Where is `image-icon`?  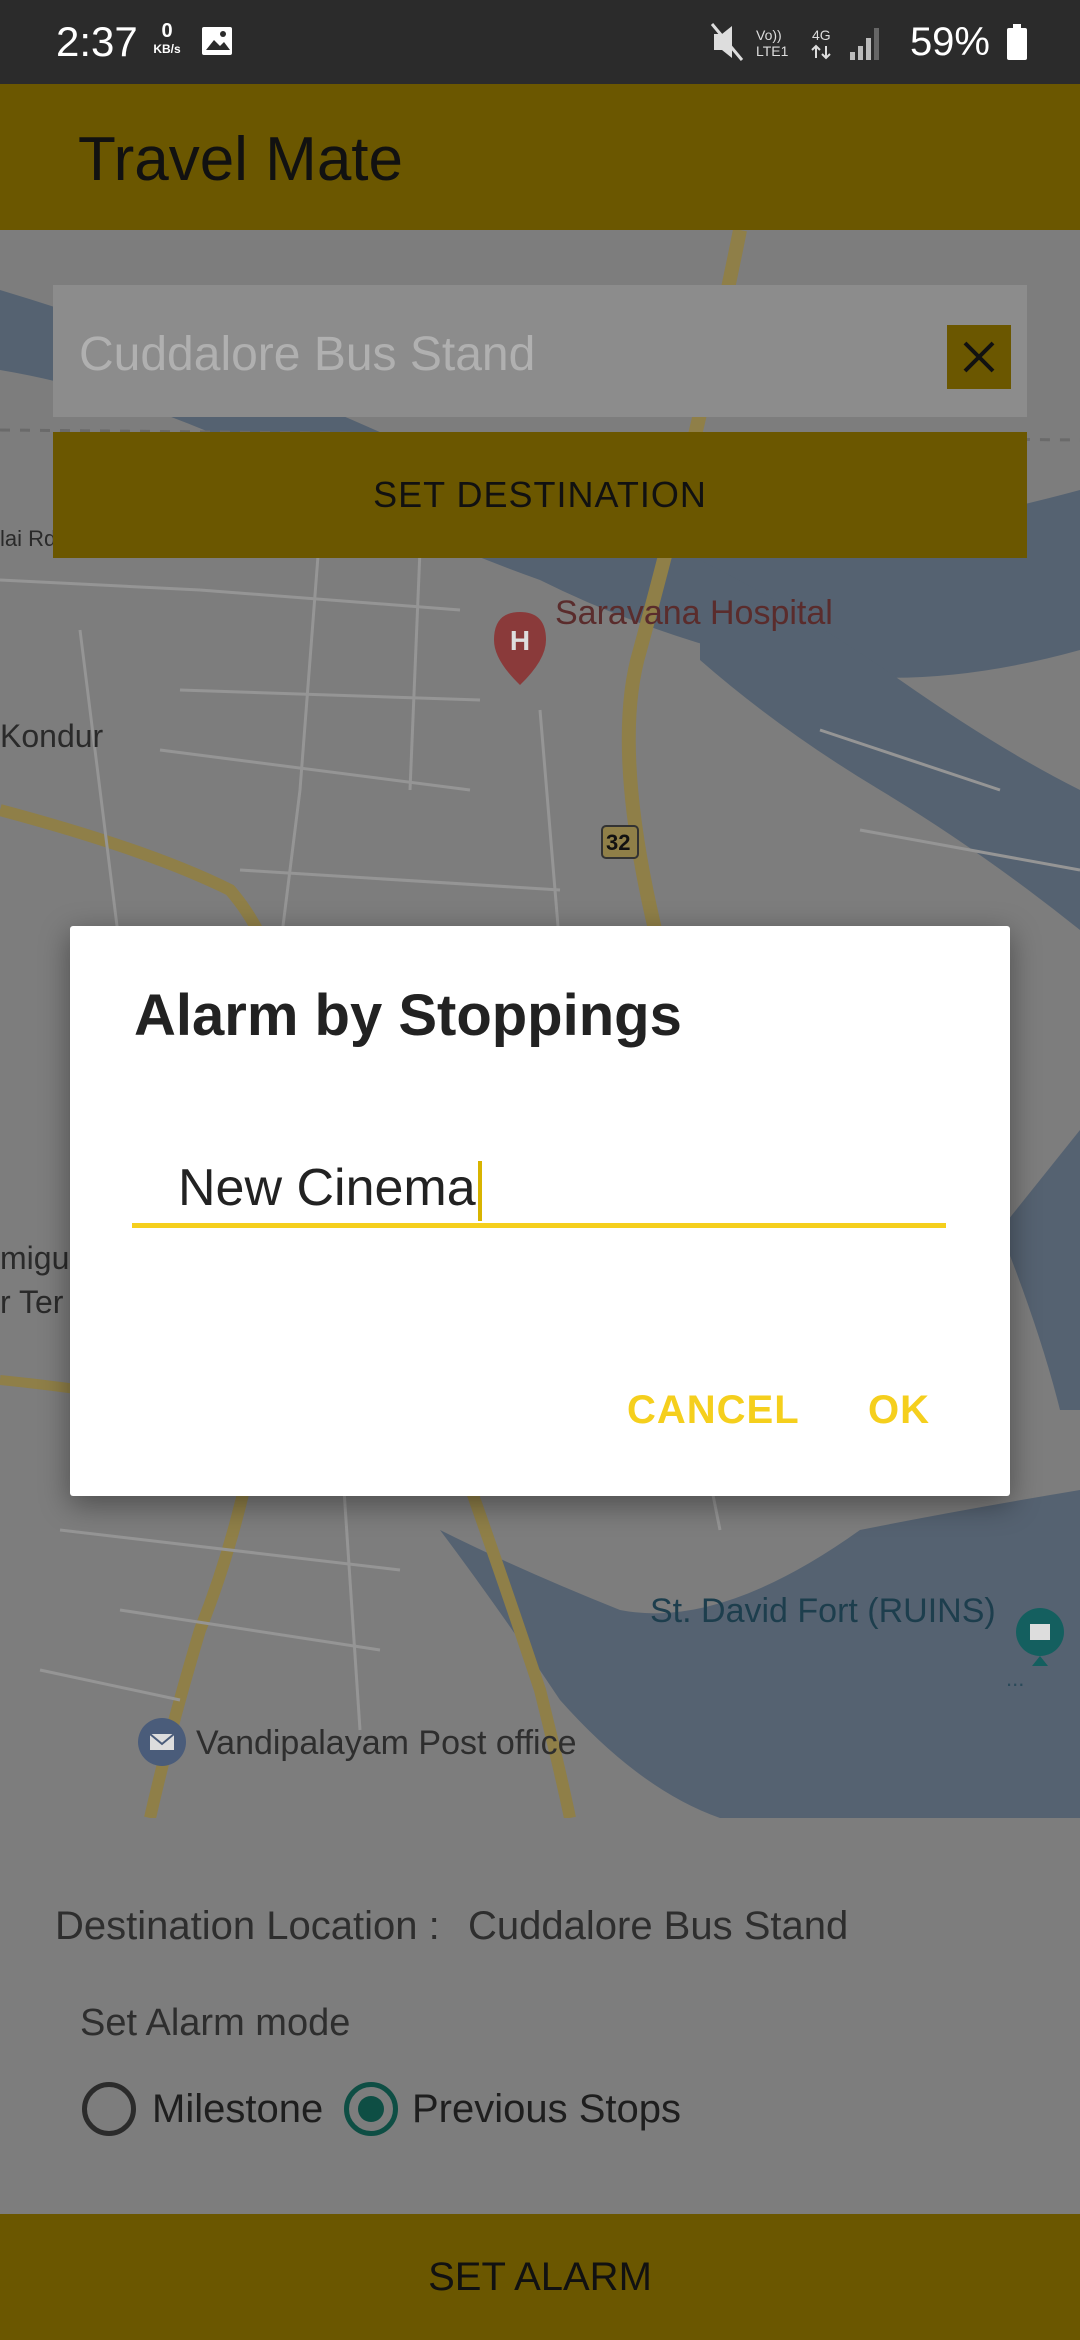
image-icon is located at coordinates (217, 43).